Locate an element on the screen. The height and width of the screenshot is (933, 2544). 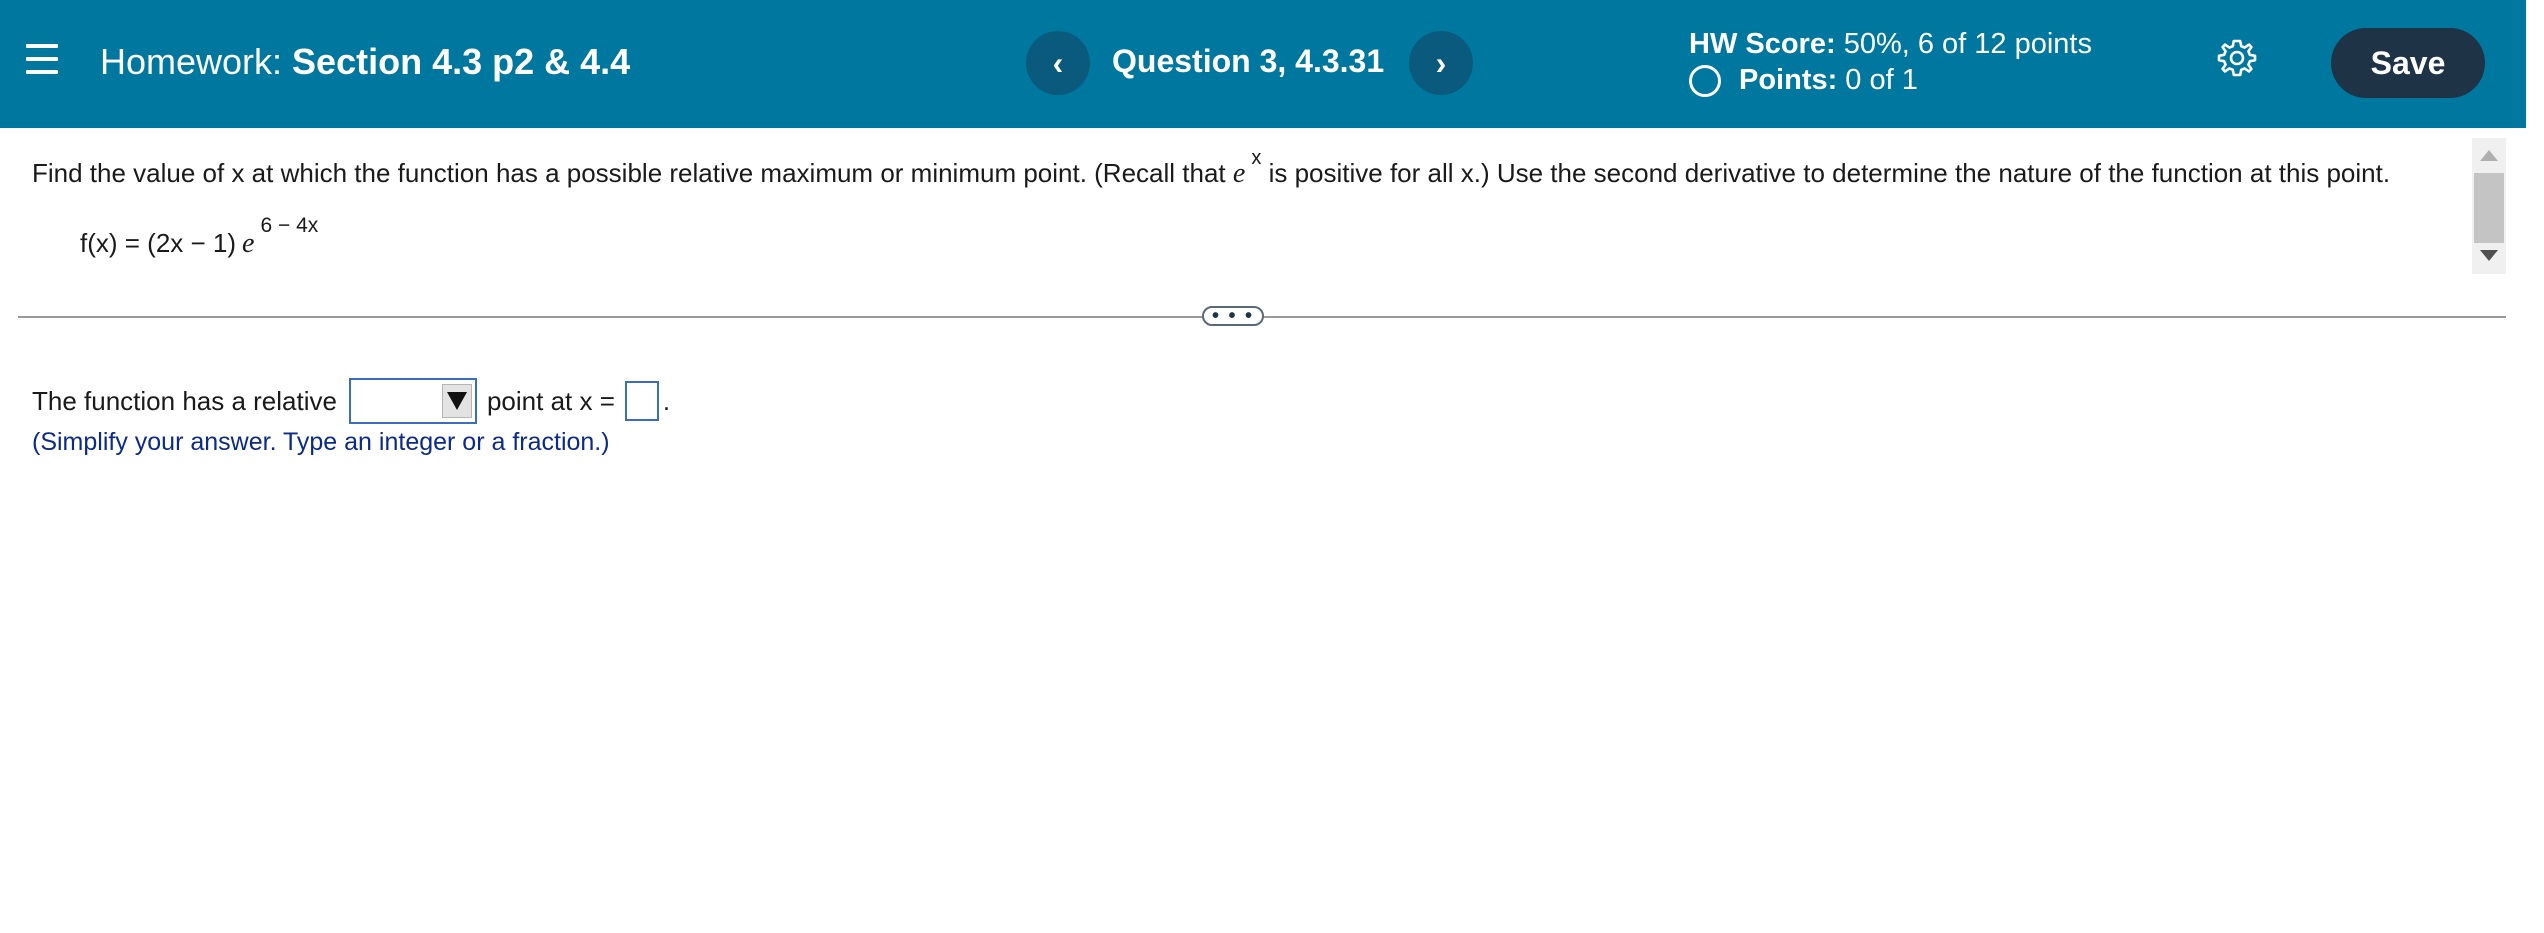
hw-score-value: 50%, 6 of 12 points is located at coordinates (1967, 44).